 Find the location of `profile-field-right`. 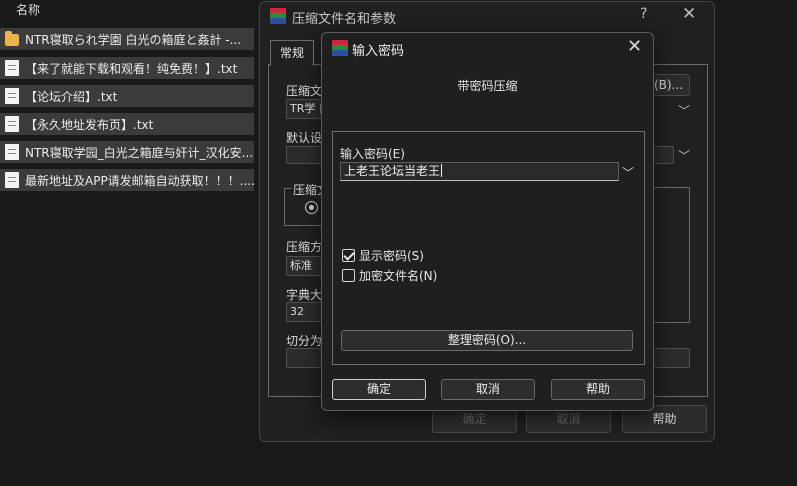

profile-field-right is located at coordinates (663, 155).